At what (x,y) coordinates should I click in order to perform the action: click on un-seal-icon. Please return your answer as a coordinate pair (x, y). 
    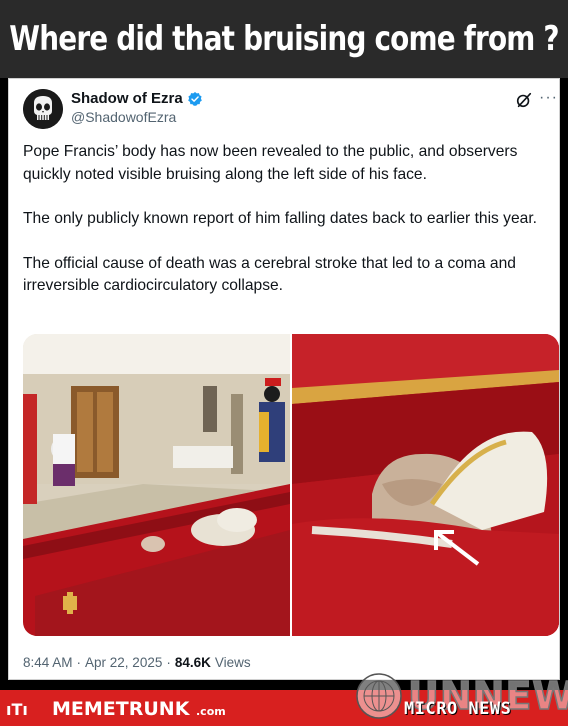
    Looking at the image, I should click on (379, 696).